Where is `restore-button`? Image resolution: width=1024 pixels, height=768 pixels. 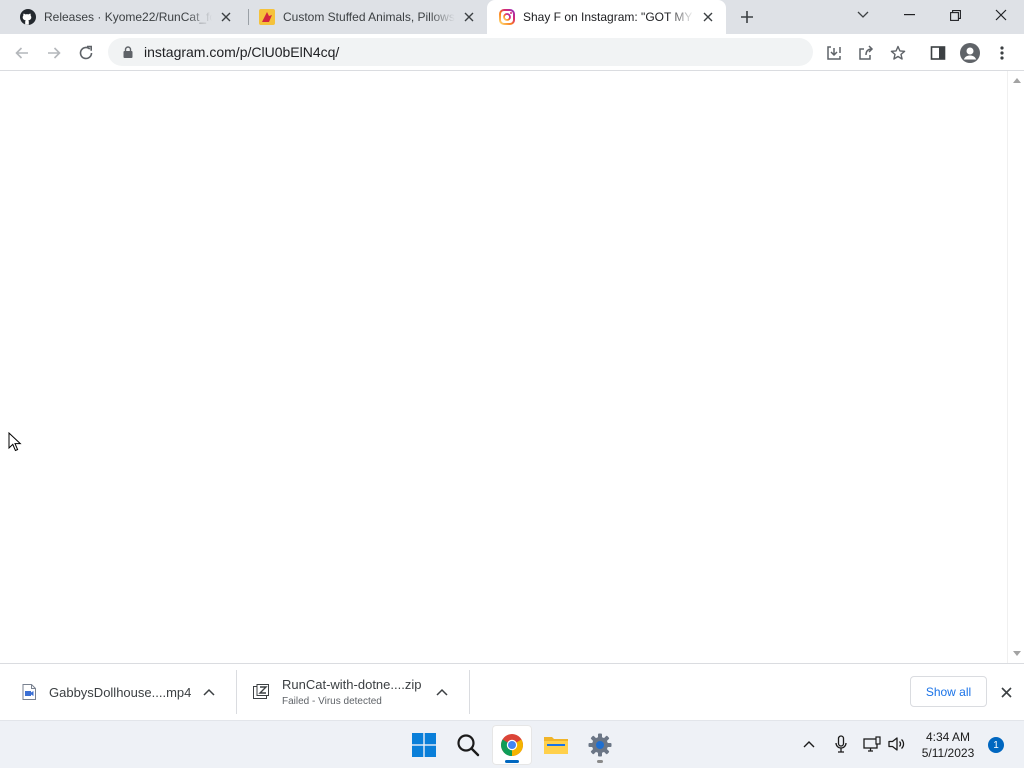
restore-button is located at coordinates (955, 15).